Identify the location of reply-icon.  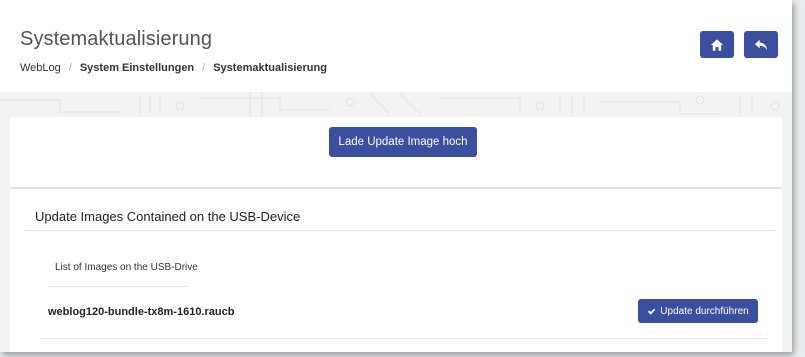
(761, 44).